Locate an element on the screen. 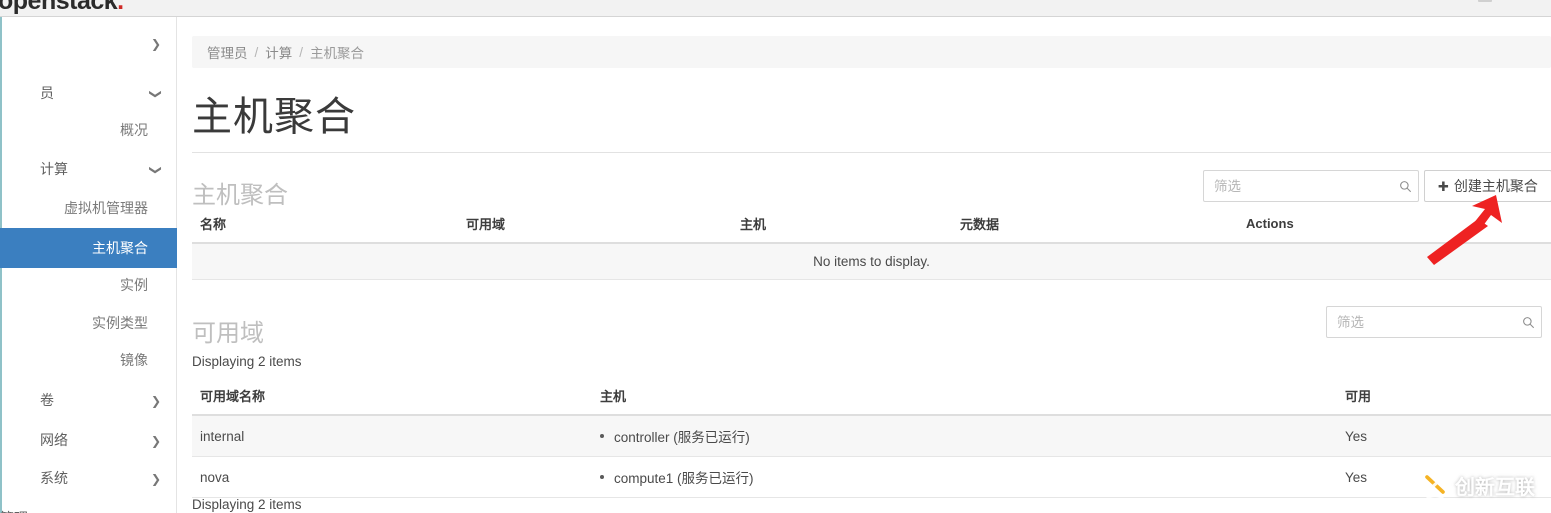 This screenshot has height=513, width=1551. sidebar-item-hypervisors-label: 虚拟机管理器 is located at coordinates (106, 208).